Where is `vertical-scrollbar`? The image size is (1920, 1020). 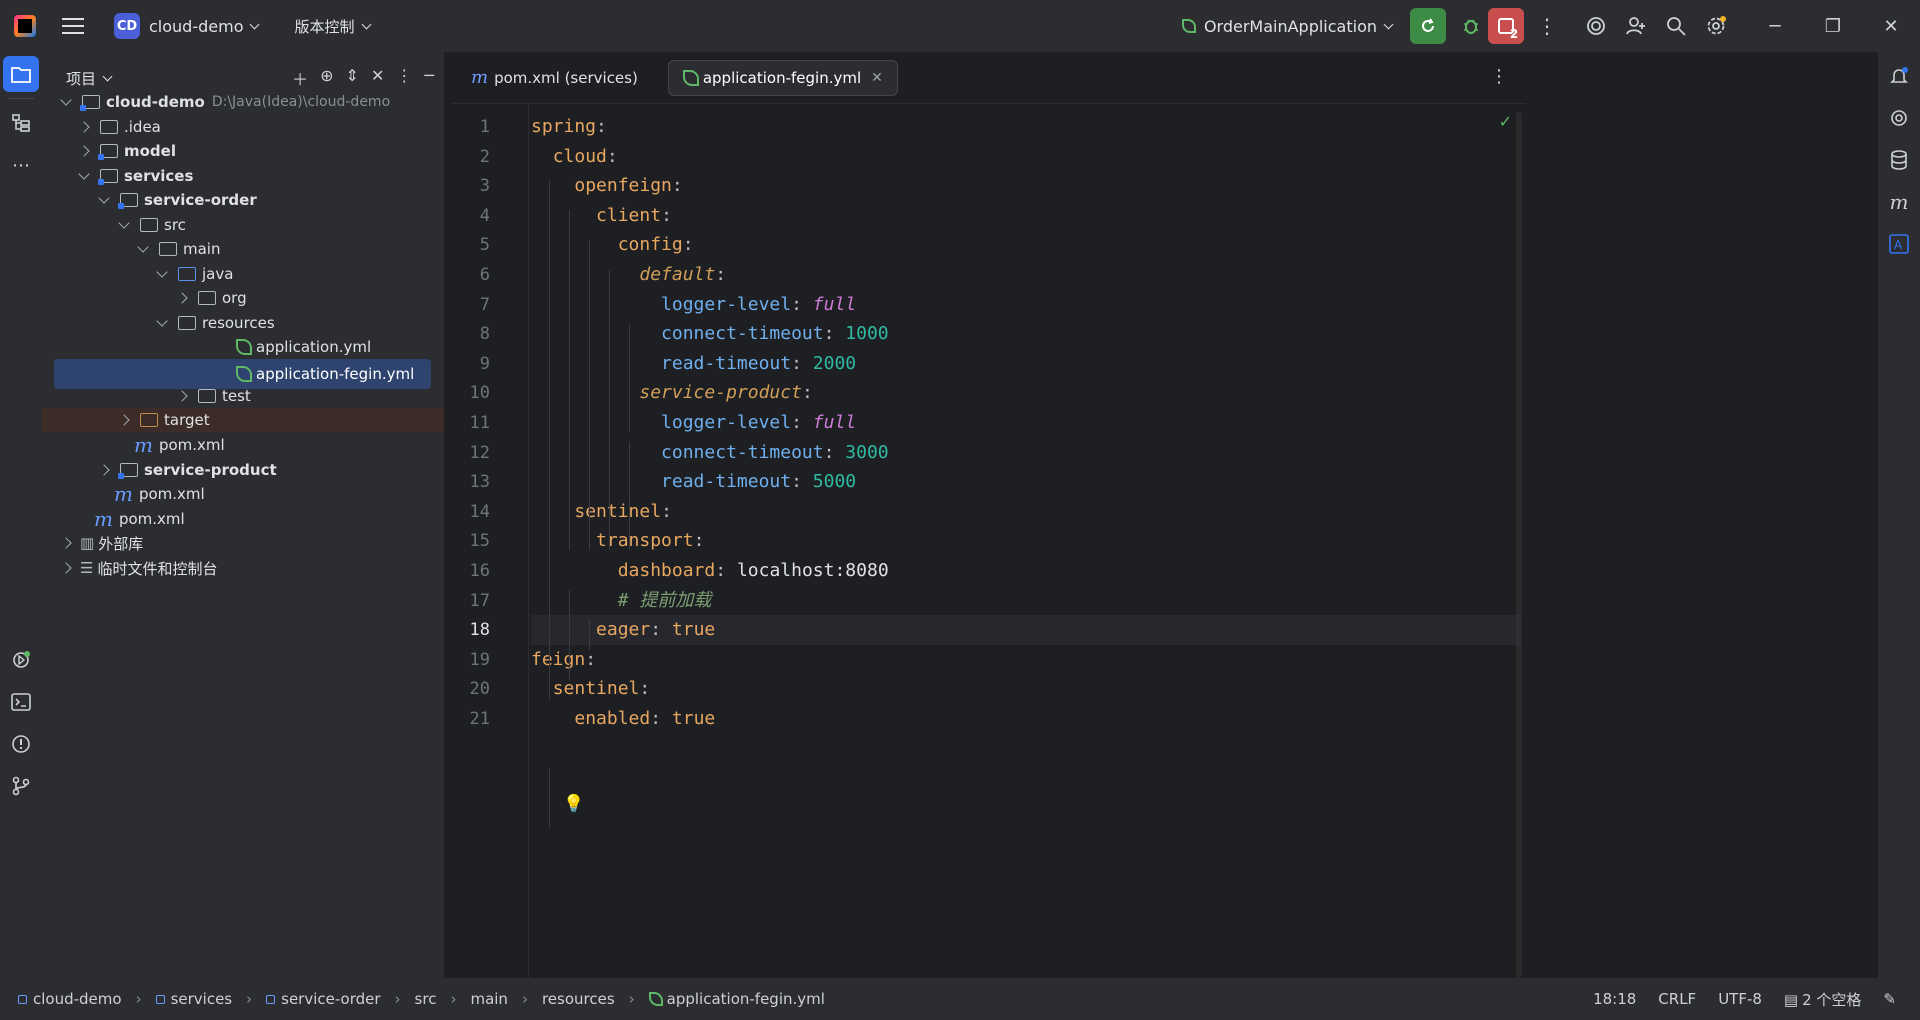
vertical-scrollbar is located at coordinates (1519, 545).